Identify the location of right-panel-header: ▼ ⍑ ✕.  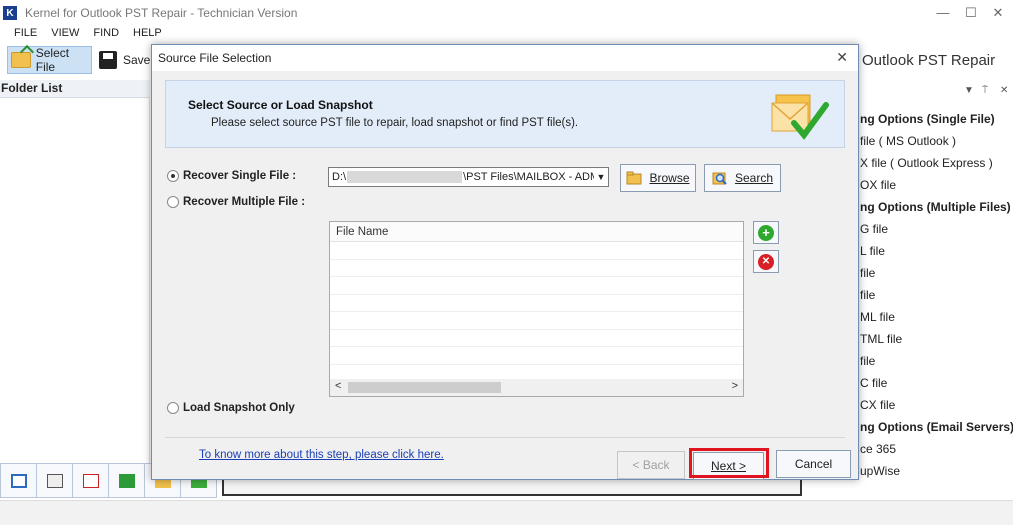
(935, 94).